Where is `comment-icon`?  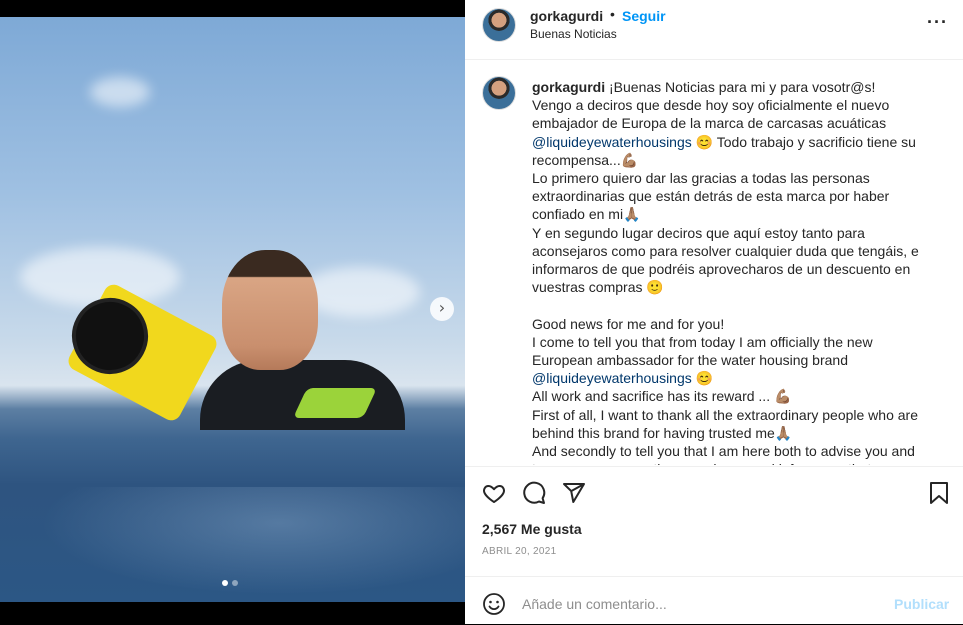
comment-icon is located at coordinates (534, 495).